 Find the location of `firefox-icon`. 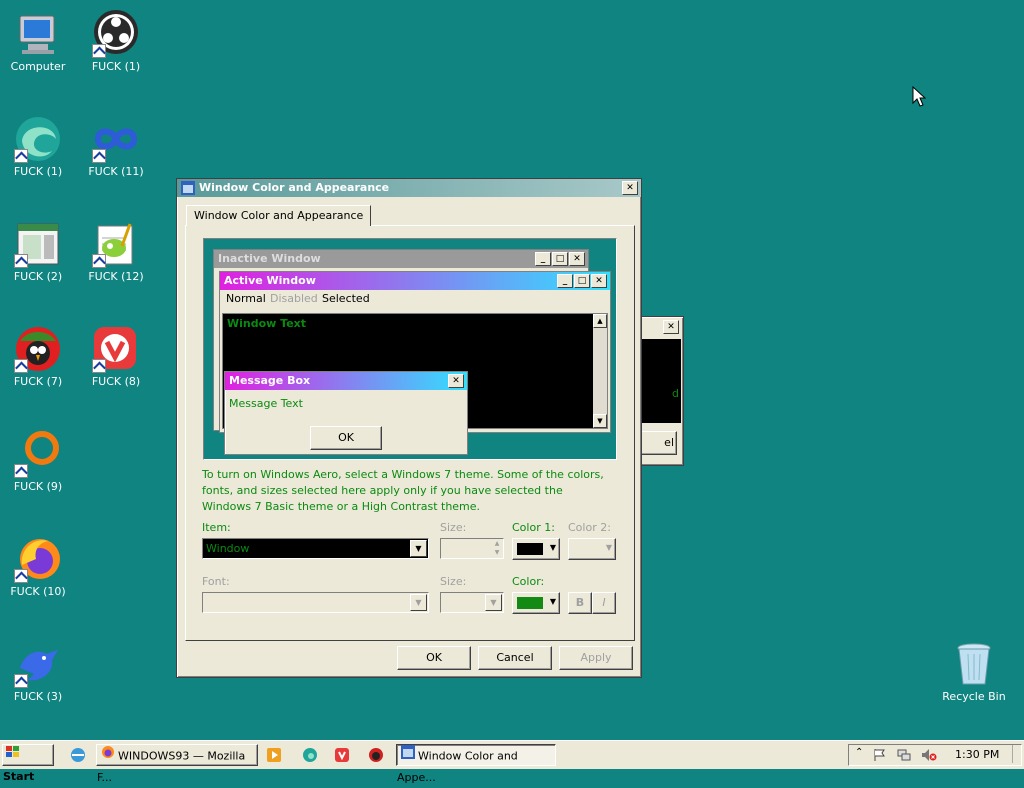

firefox-icon is located at coordinates (38, 559).